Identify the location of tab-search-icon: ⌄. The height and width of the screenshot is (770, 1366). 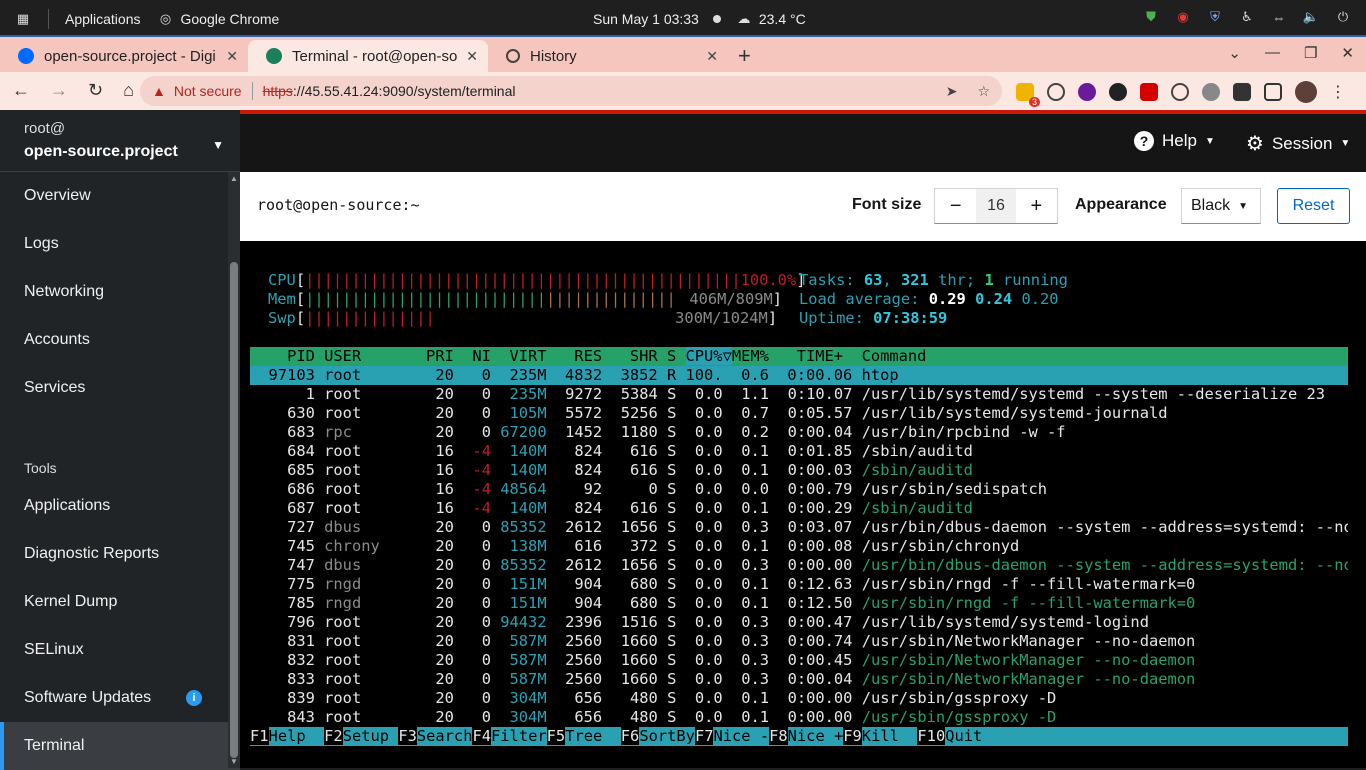
(1234, 53).